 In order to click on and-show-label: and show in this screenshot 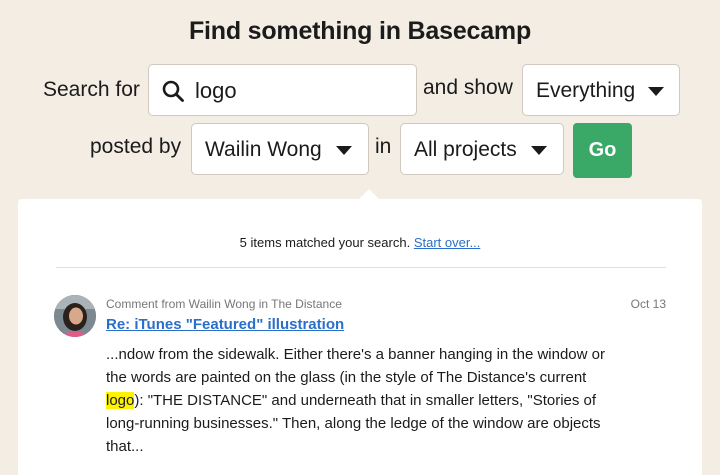, I will do `click(468, 87)`.